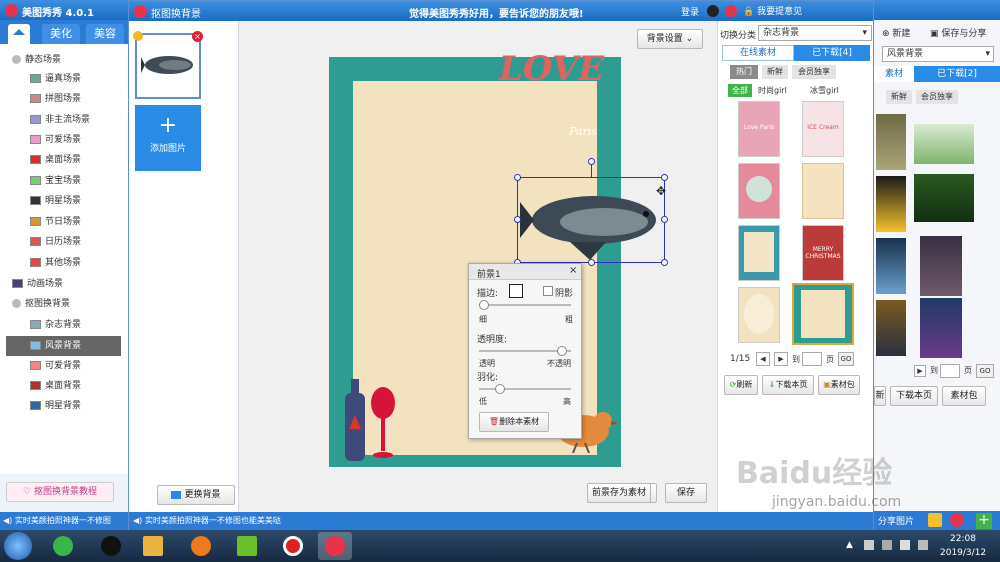 The image size is (1000, 562). What do you see at coordinates (812, 359) in the screenshot?
I see `page-input` at bounding box center [812, 359].